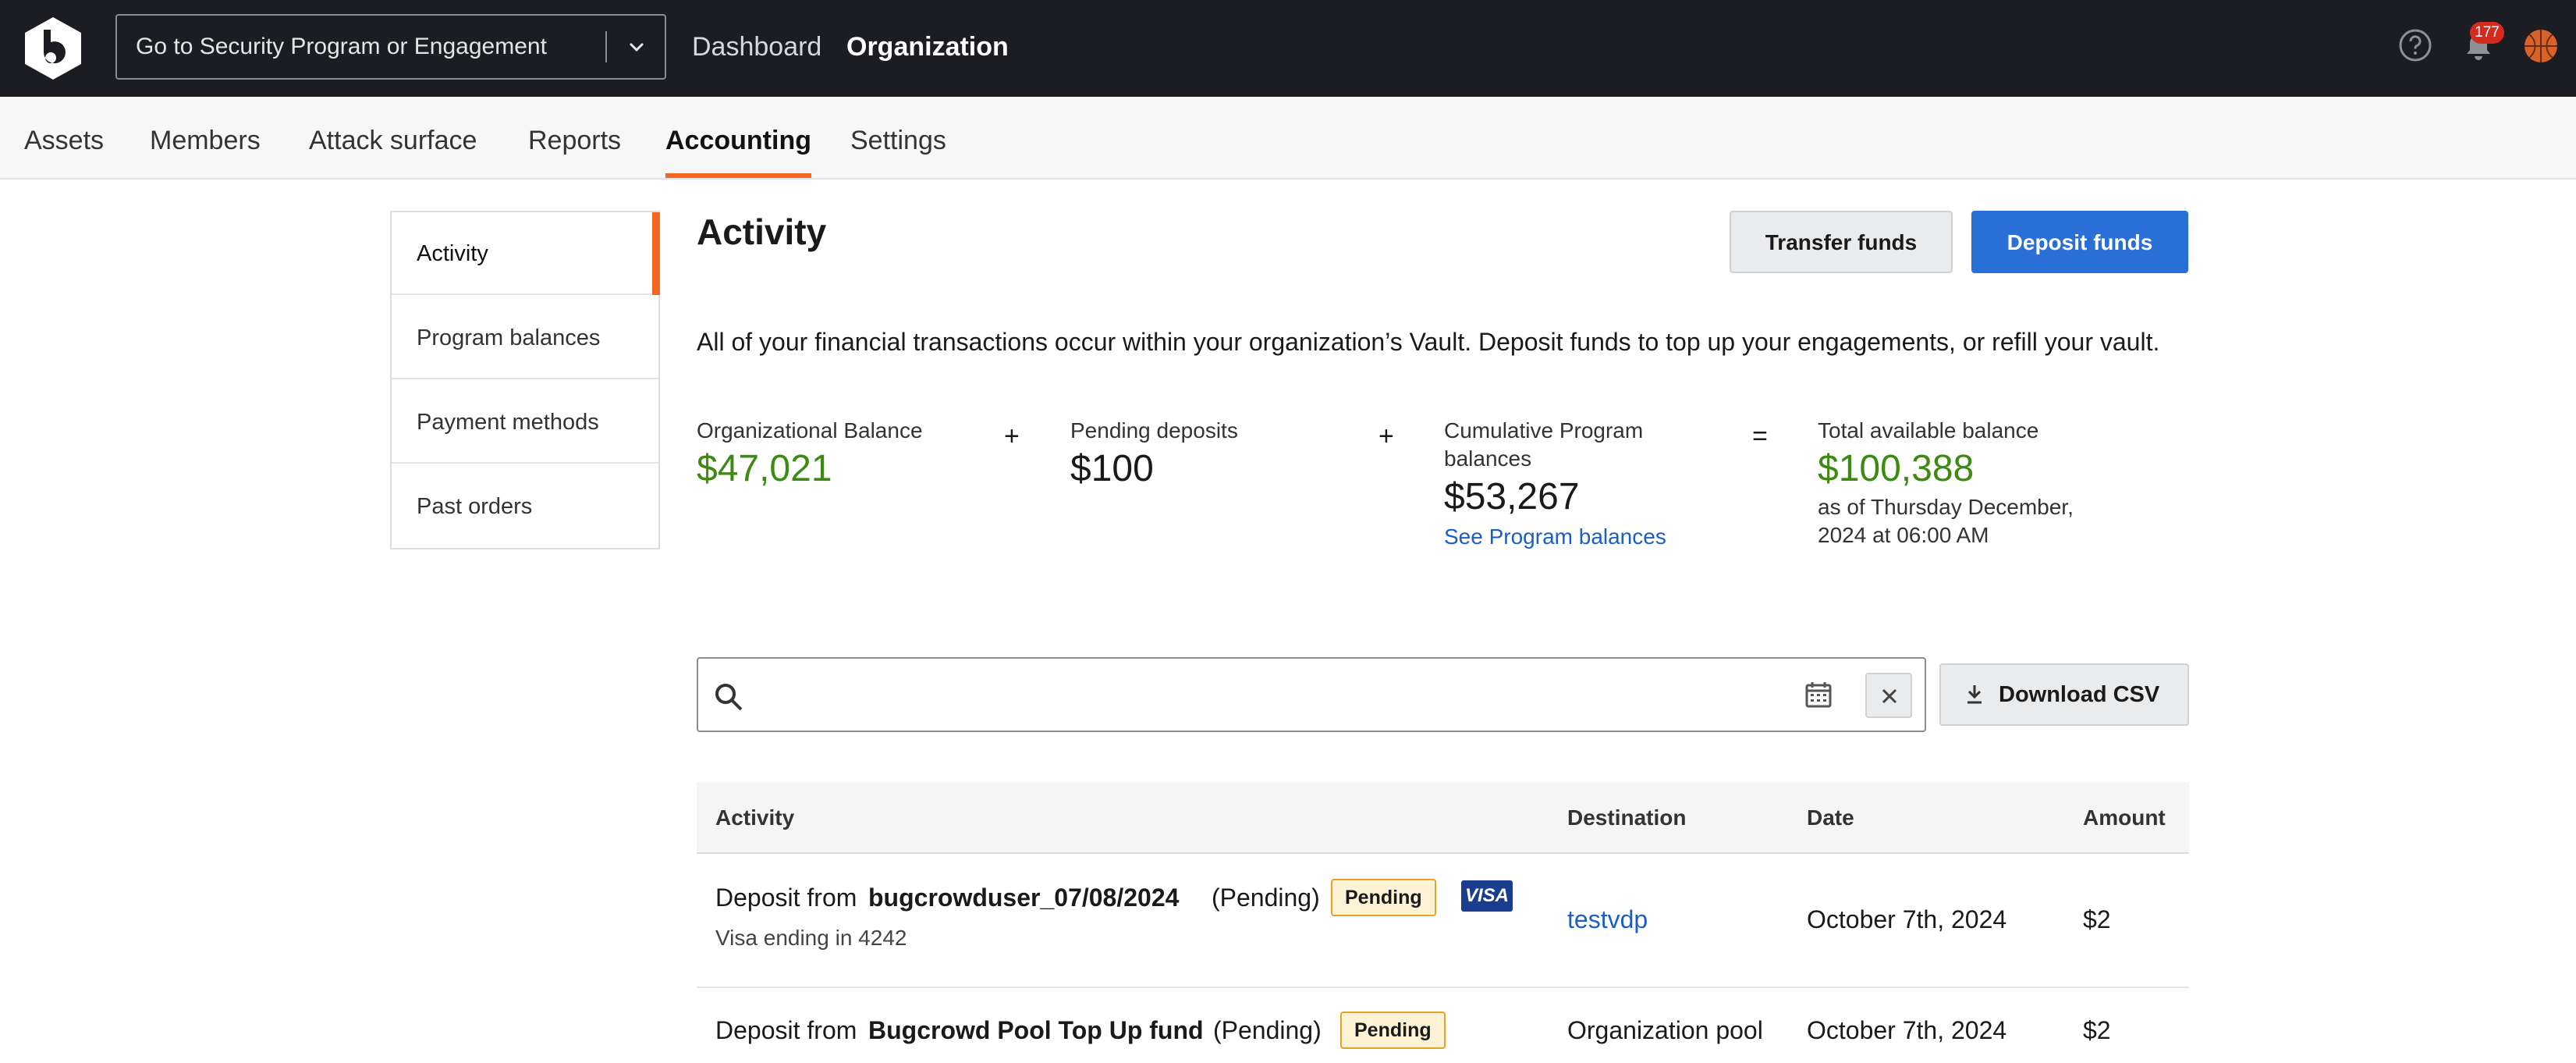  Describe the element at coordinates (2487, 33) in the screenshot. I see `notification-badge: 177` at that location.